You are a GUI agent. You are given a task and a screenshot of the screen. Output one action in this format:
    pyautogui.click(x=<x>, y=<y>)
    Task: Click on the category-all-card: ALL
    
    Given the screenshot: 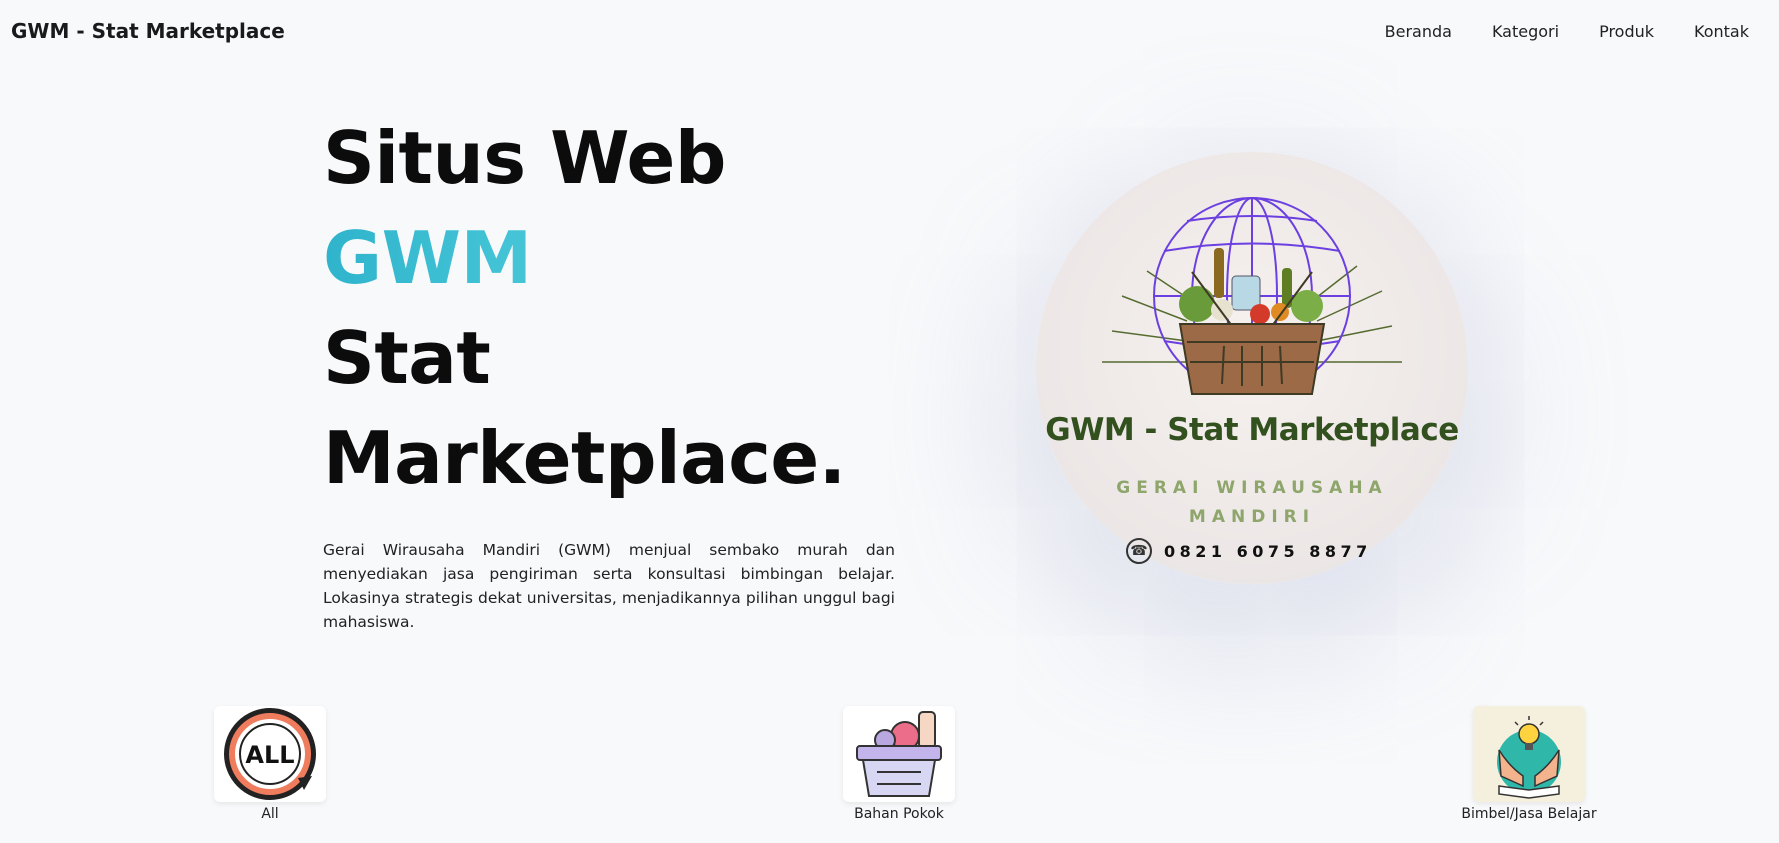 What is the action you would take?
    pyautogui.click(x=270, y=754)
    